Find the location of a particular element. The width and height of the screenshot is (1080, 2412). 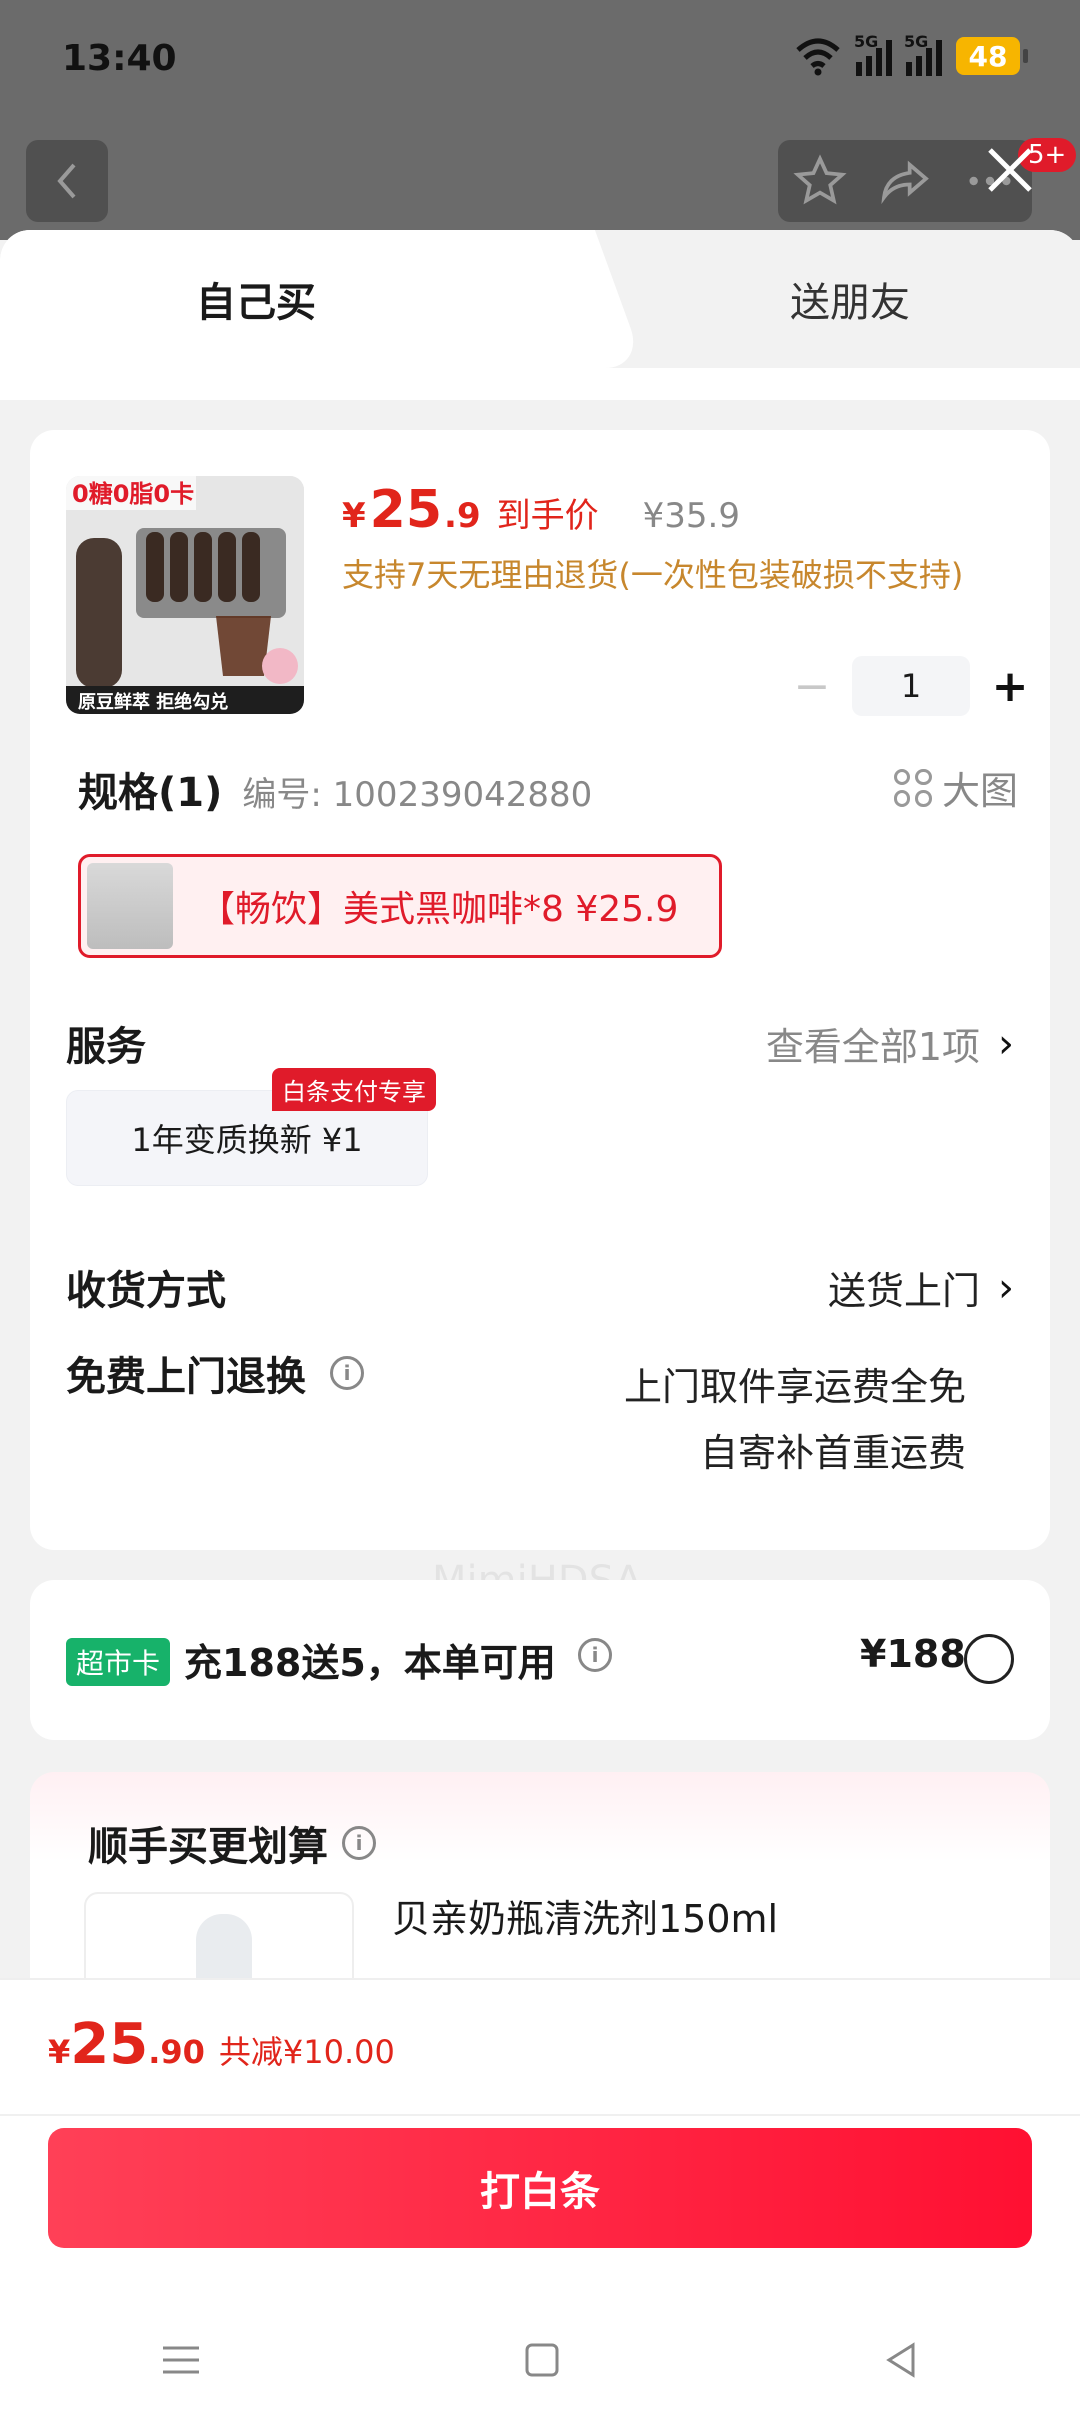

add-on-title: 顺手买更划算 is located at coordinates (208, 1847).